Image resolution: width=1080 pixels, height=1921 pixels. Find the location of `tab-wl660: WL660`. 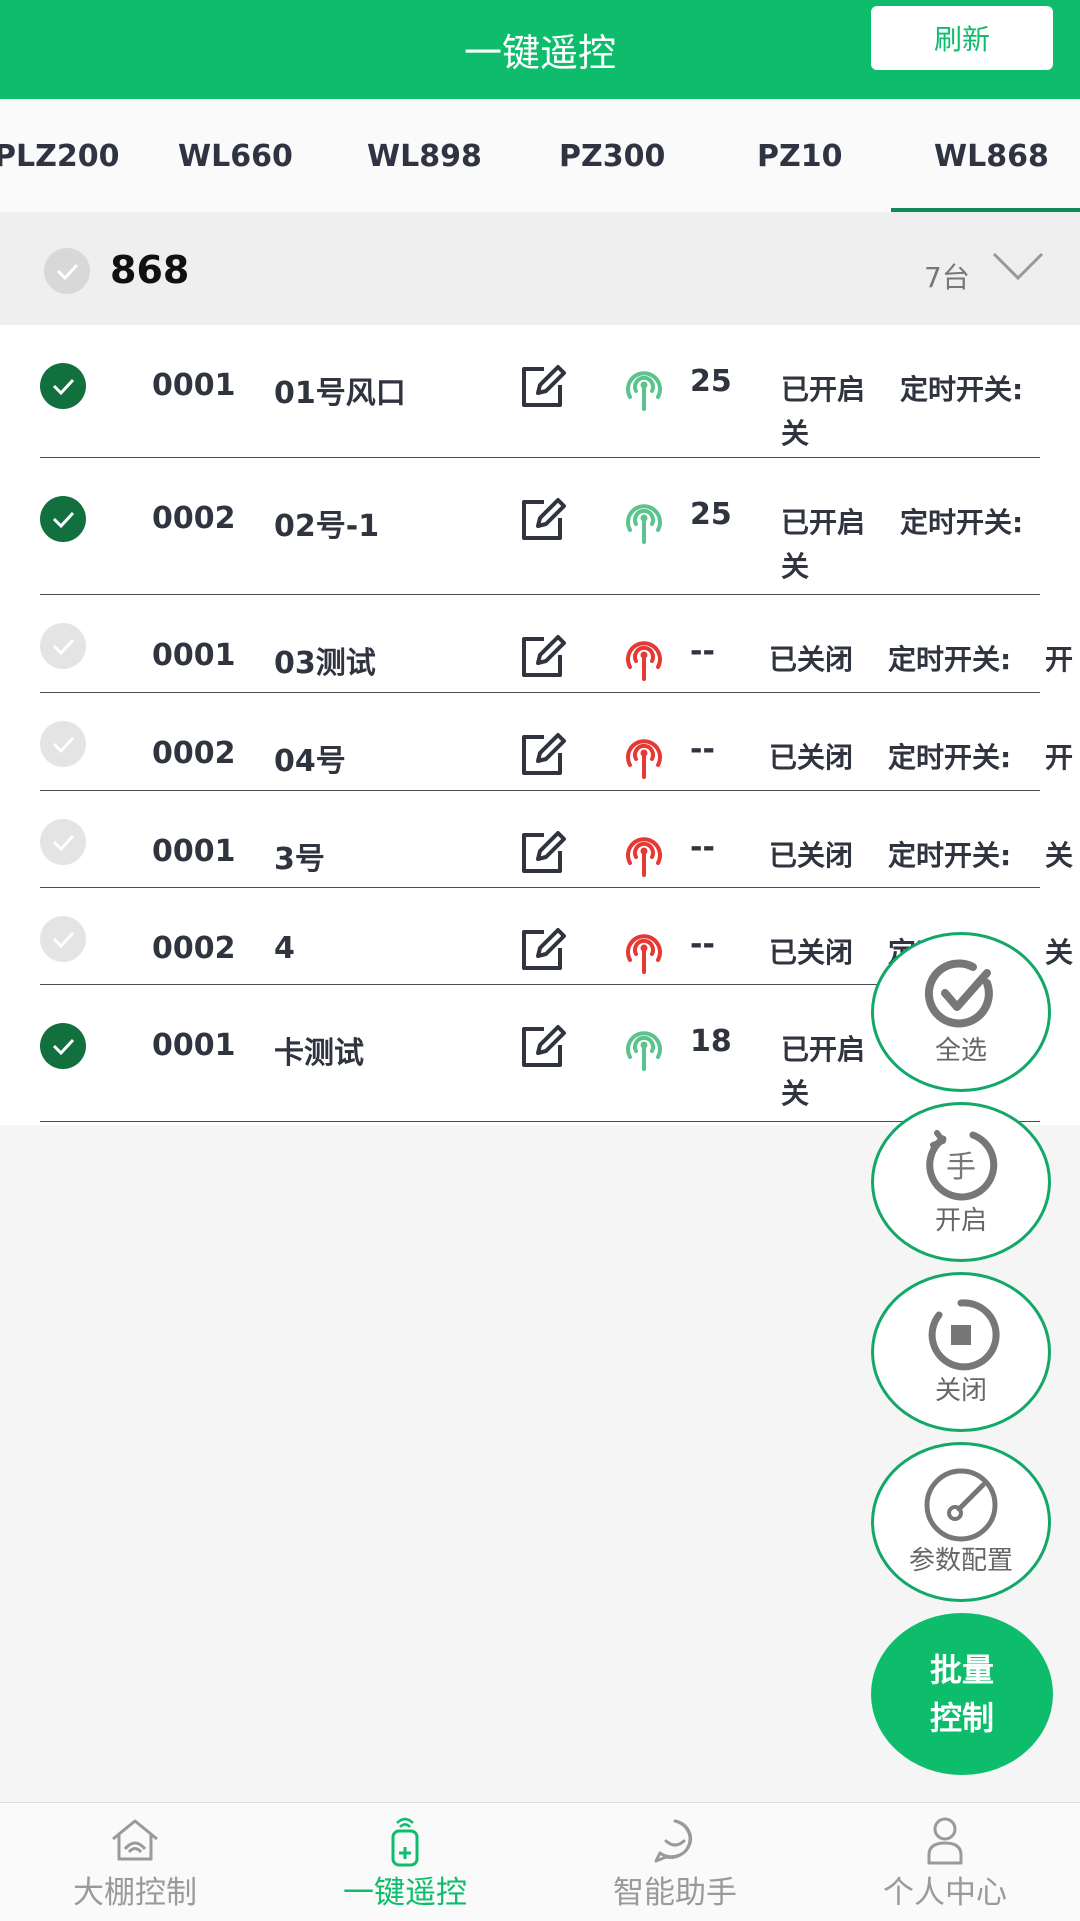

tab-wl660: WL660 is located at coordinates (235, 156).